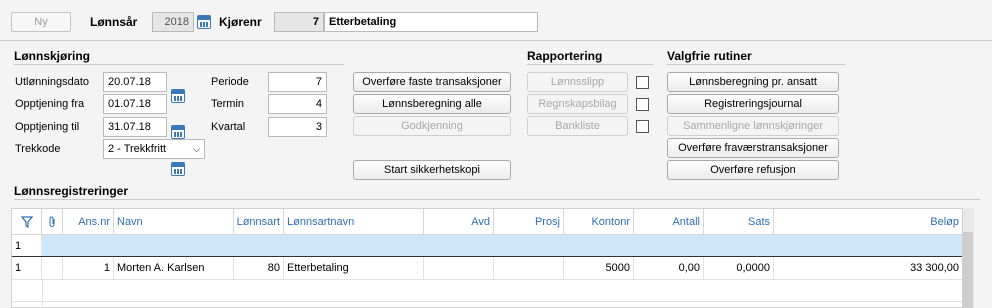 Image resolution: width=992 pixels, height=308 pixels. I want to click on termin-label: Termin, so click(228, 104).